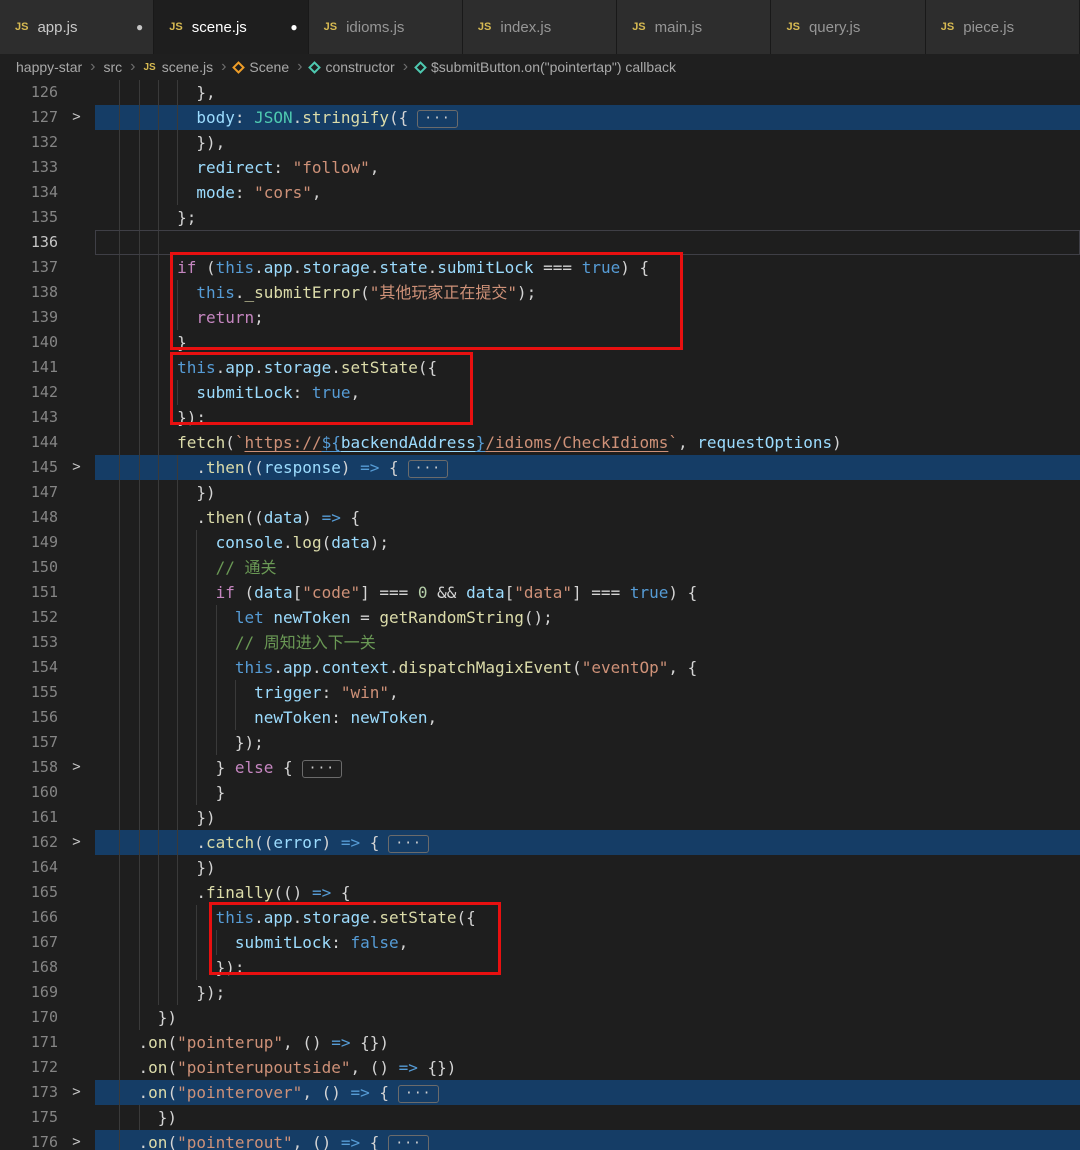  I want to click on line-number: 166, so click(29, 917).